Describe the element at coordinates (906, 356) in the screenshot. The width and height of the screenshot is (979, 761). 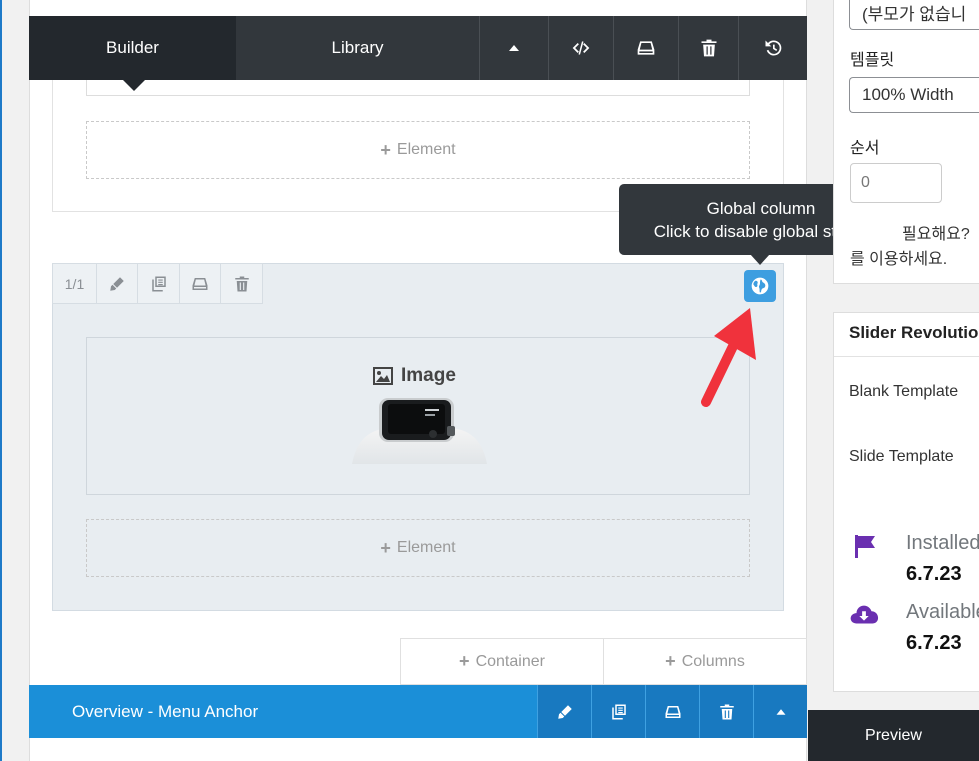
I see `slider-panel-divider` at that location.